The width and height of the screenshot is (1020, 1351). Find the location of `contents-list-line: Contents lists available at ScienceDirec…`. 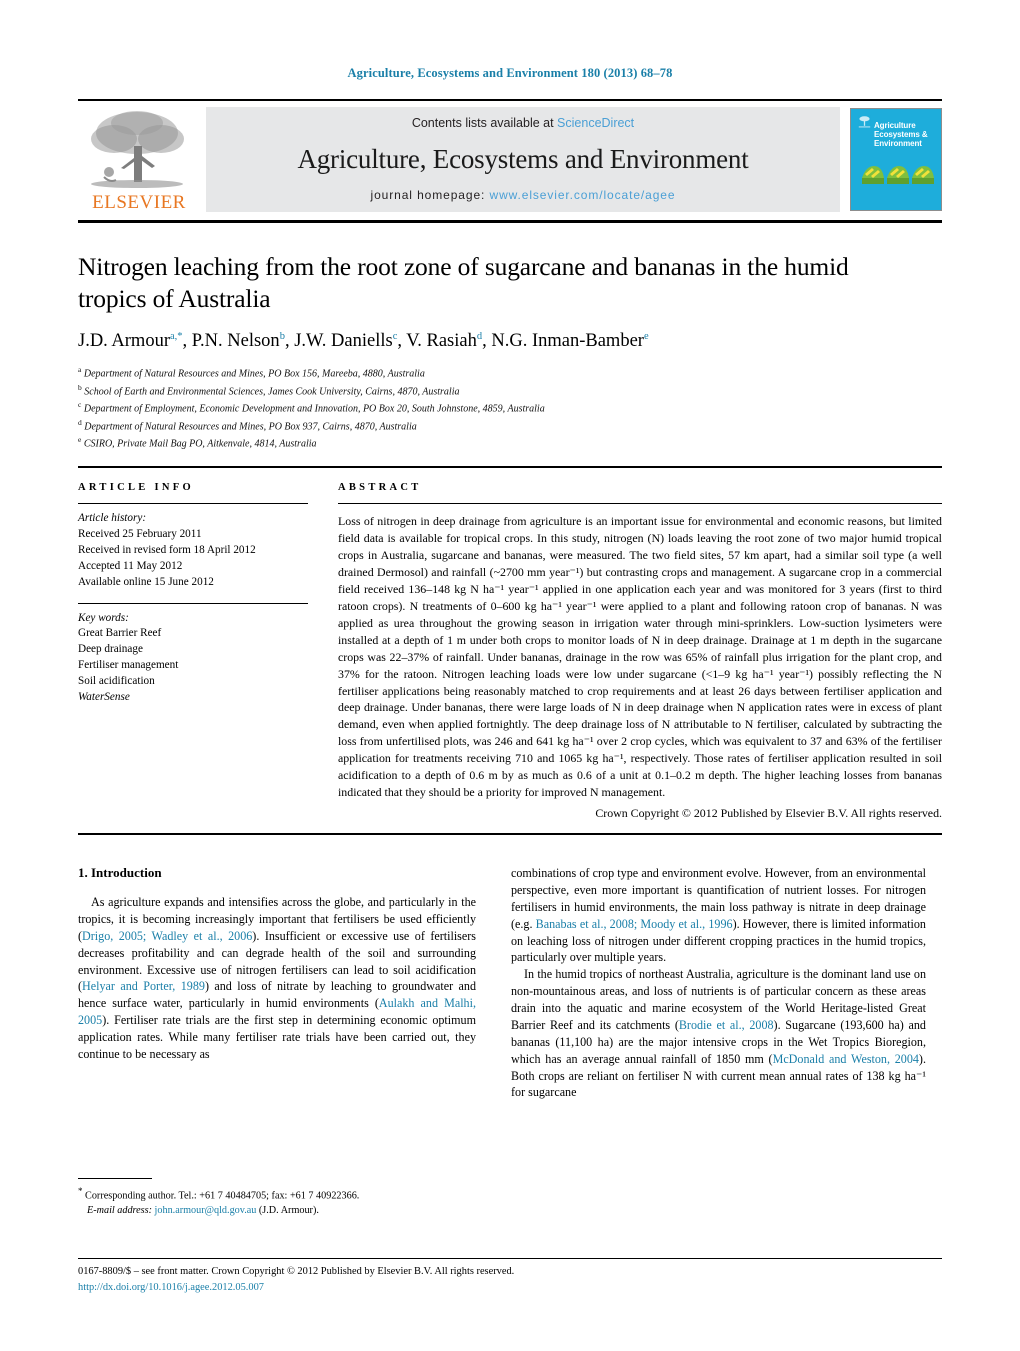

contents-list-line: Contents lists available at ScienceDirec… is located at coordinates (523, 123).